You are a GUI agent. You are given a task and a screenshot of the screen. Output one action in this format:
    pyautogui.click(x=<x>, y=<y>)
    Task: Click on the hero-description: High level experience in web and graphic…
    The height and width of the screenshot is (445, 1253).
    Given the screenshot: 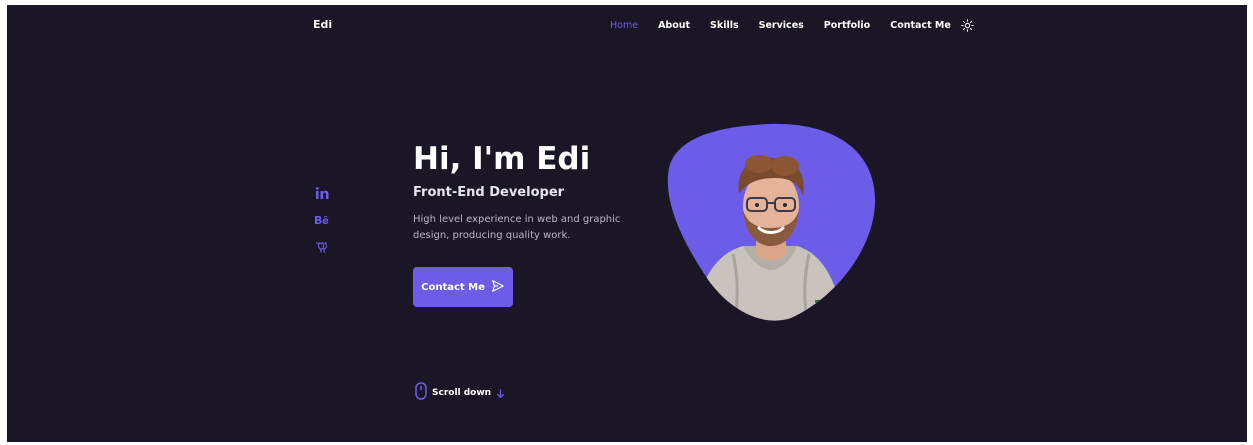 What is the action you would take?
    pyautogui.click(x=517, y=227)
    